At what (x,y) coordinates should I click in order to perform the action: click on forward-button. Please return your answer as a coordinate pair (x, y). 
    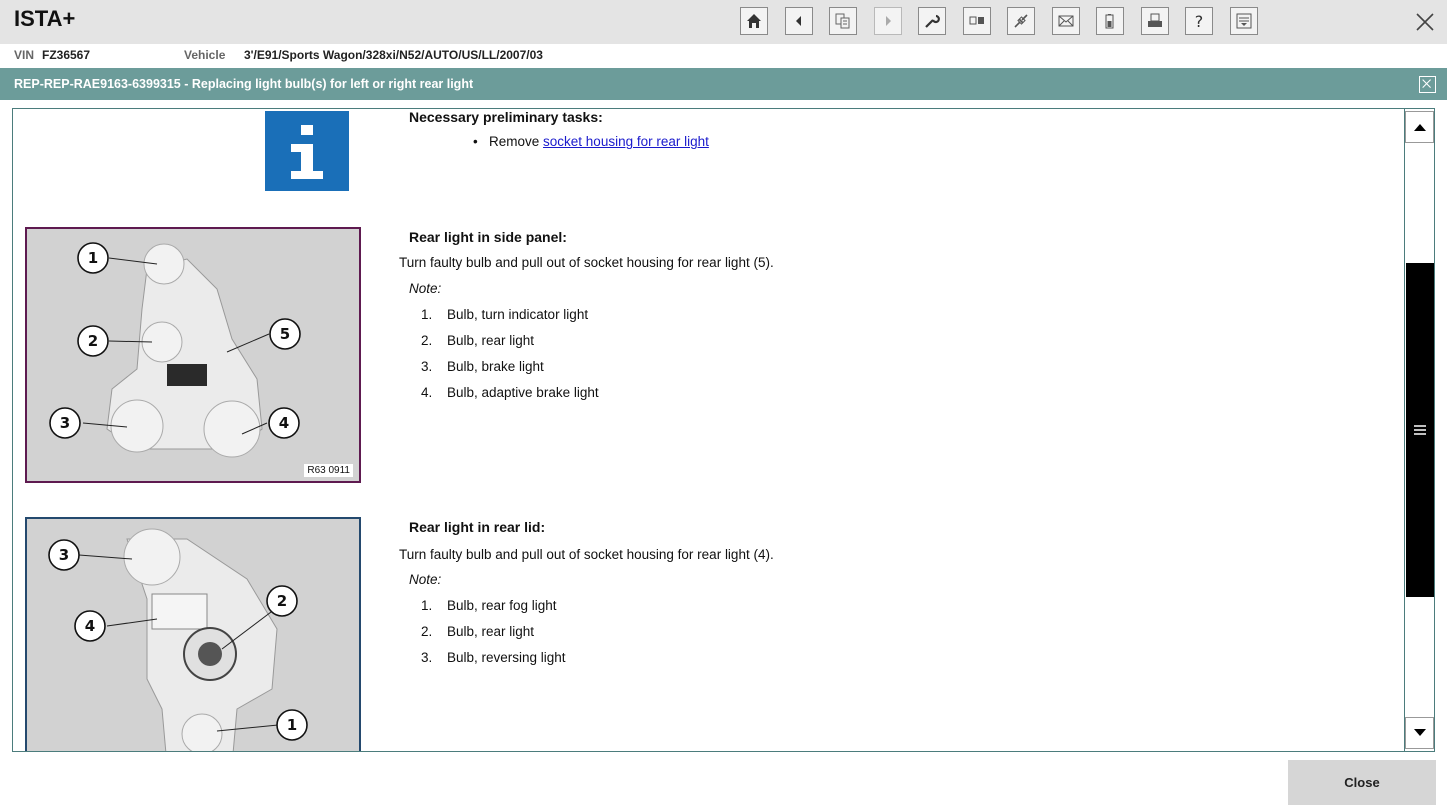
    Looking at the image, I should click on (887, 21).